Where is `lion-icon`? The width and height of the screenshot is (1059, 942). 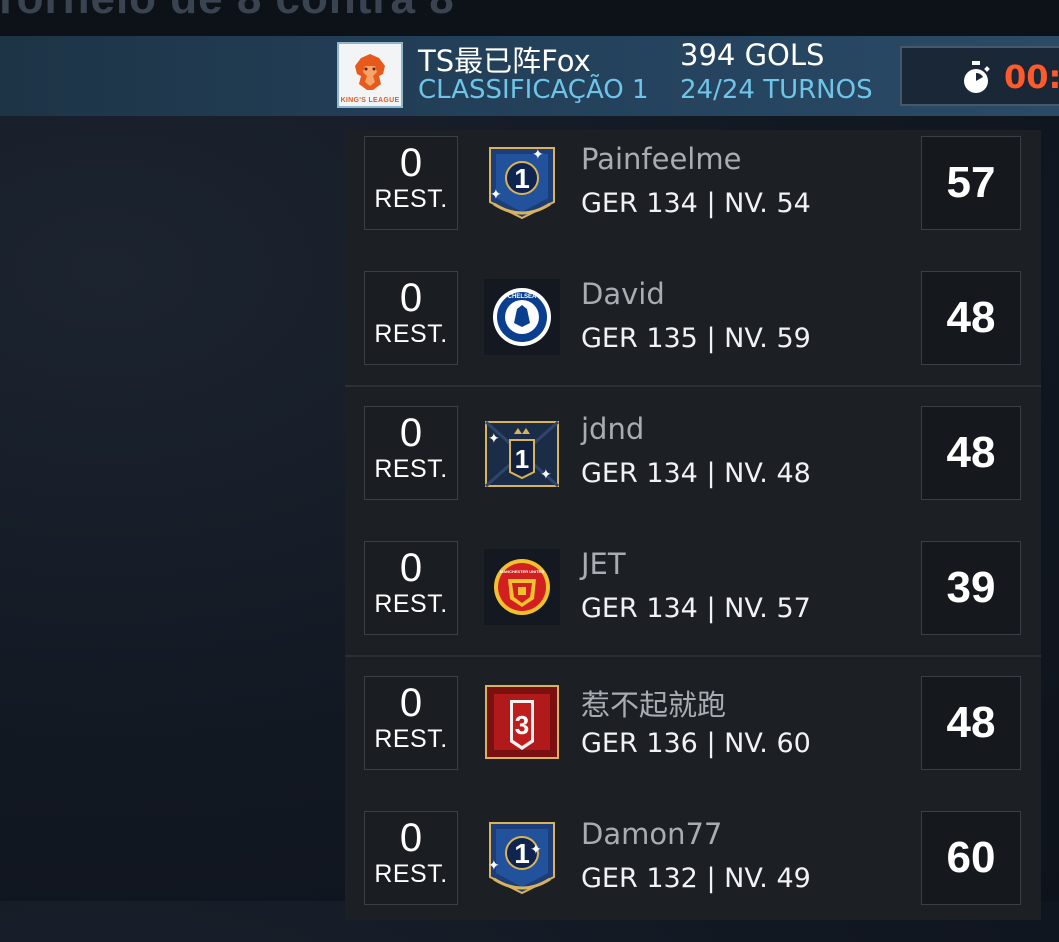 lion-icon is located at coordinates (370, 72).